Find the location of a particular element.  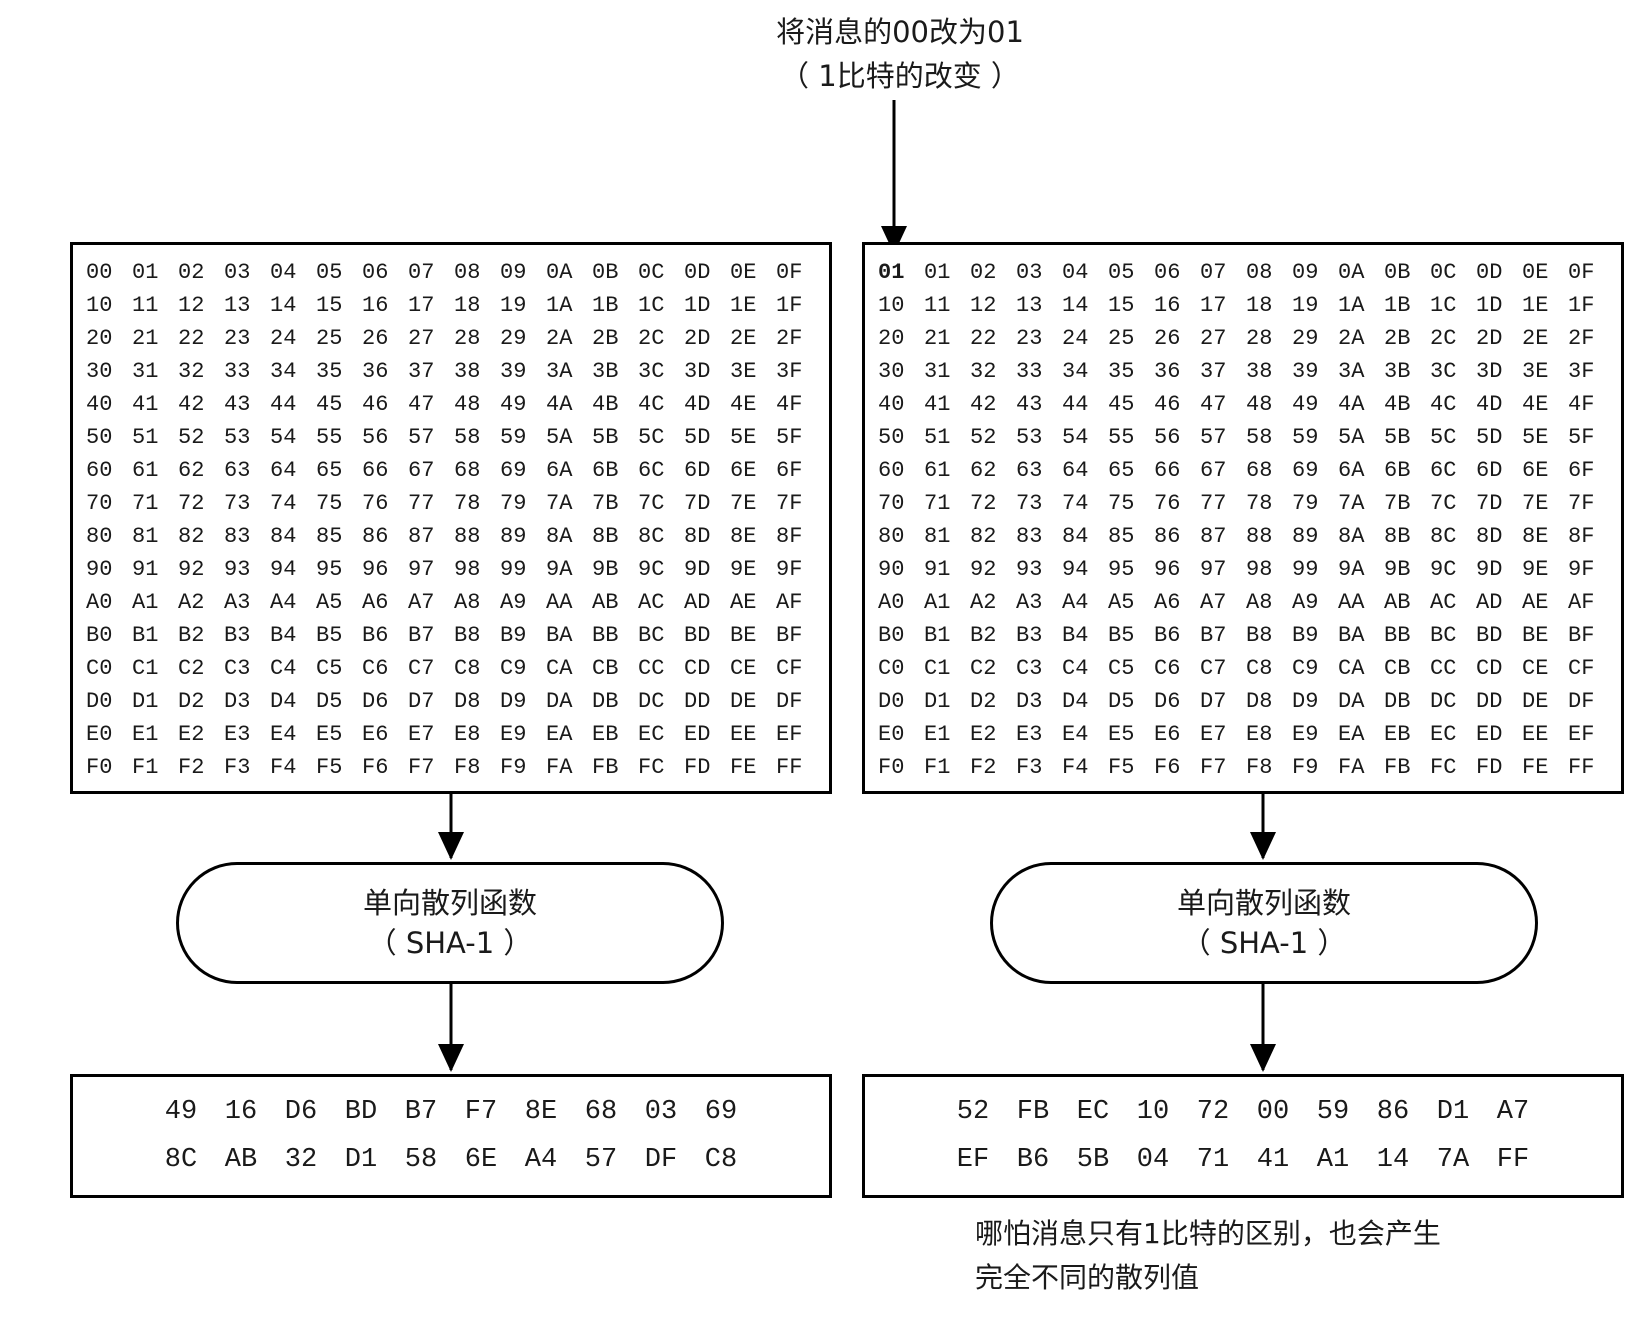

message-byte: 38 is located at coordinates (1259, 371).